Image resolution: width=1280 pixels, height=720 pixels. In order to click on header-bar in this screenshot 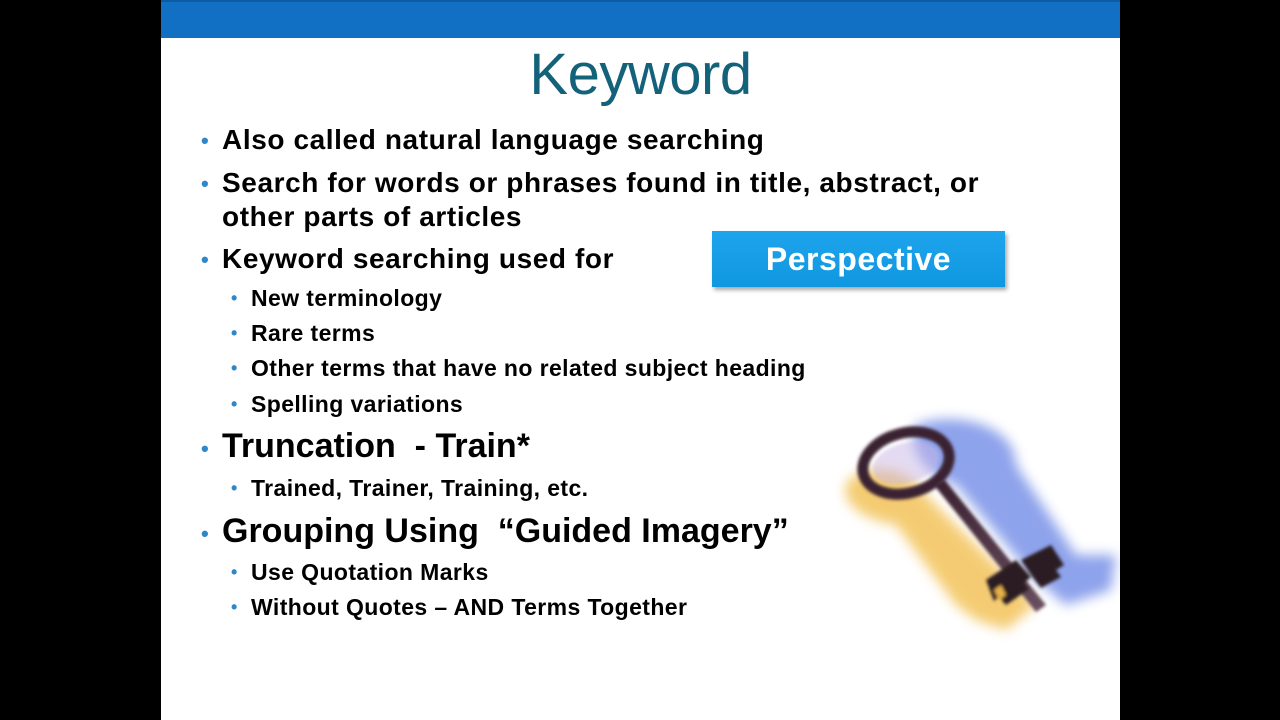, I will do `click(640, 19)`.